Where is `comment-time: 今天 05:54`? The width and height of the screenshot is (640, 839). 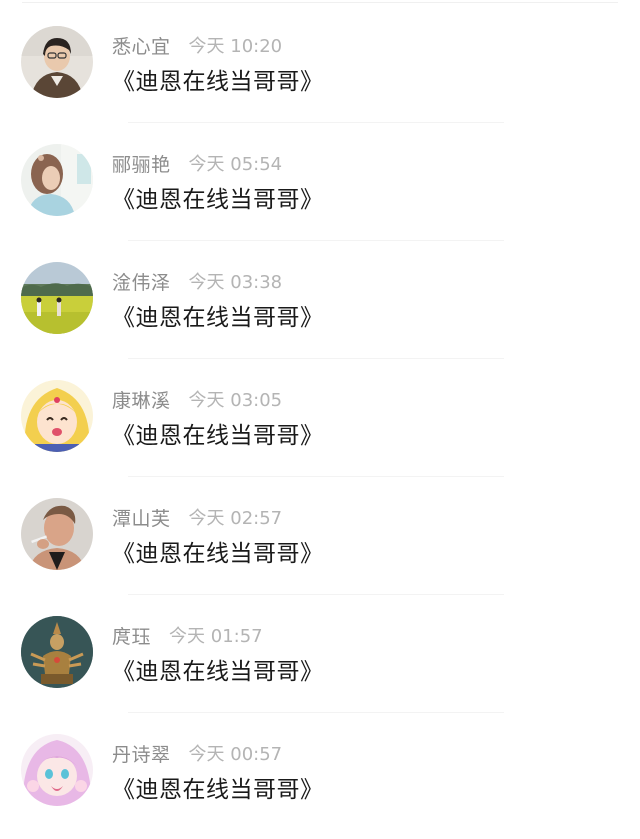 comment-time: 今天 05:54 is located at coordinates (235, 164).